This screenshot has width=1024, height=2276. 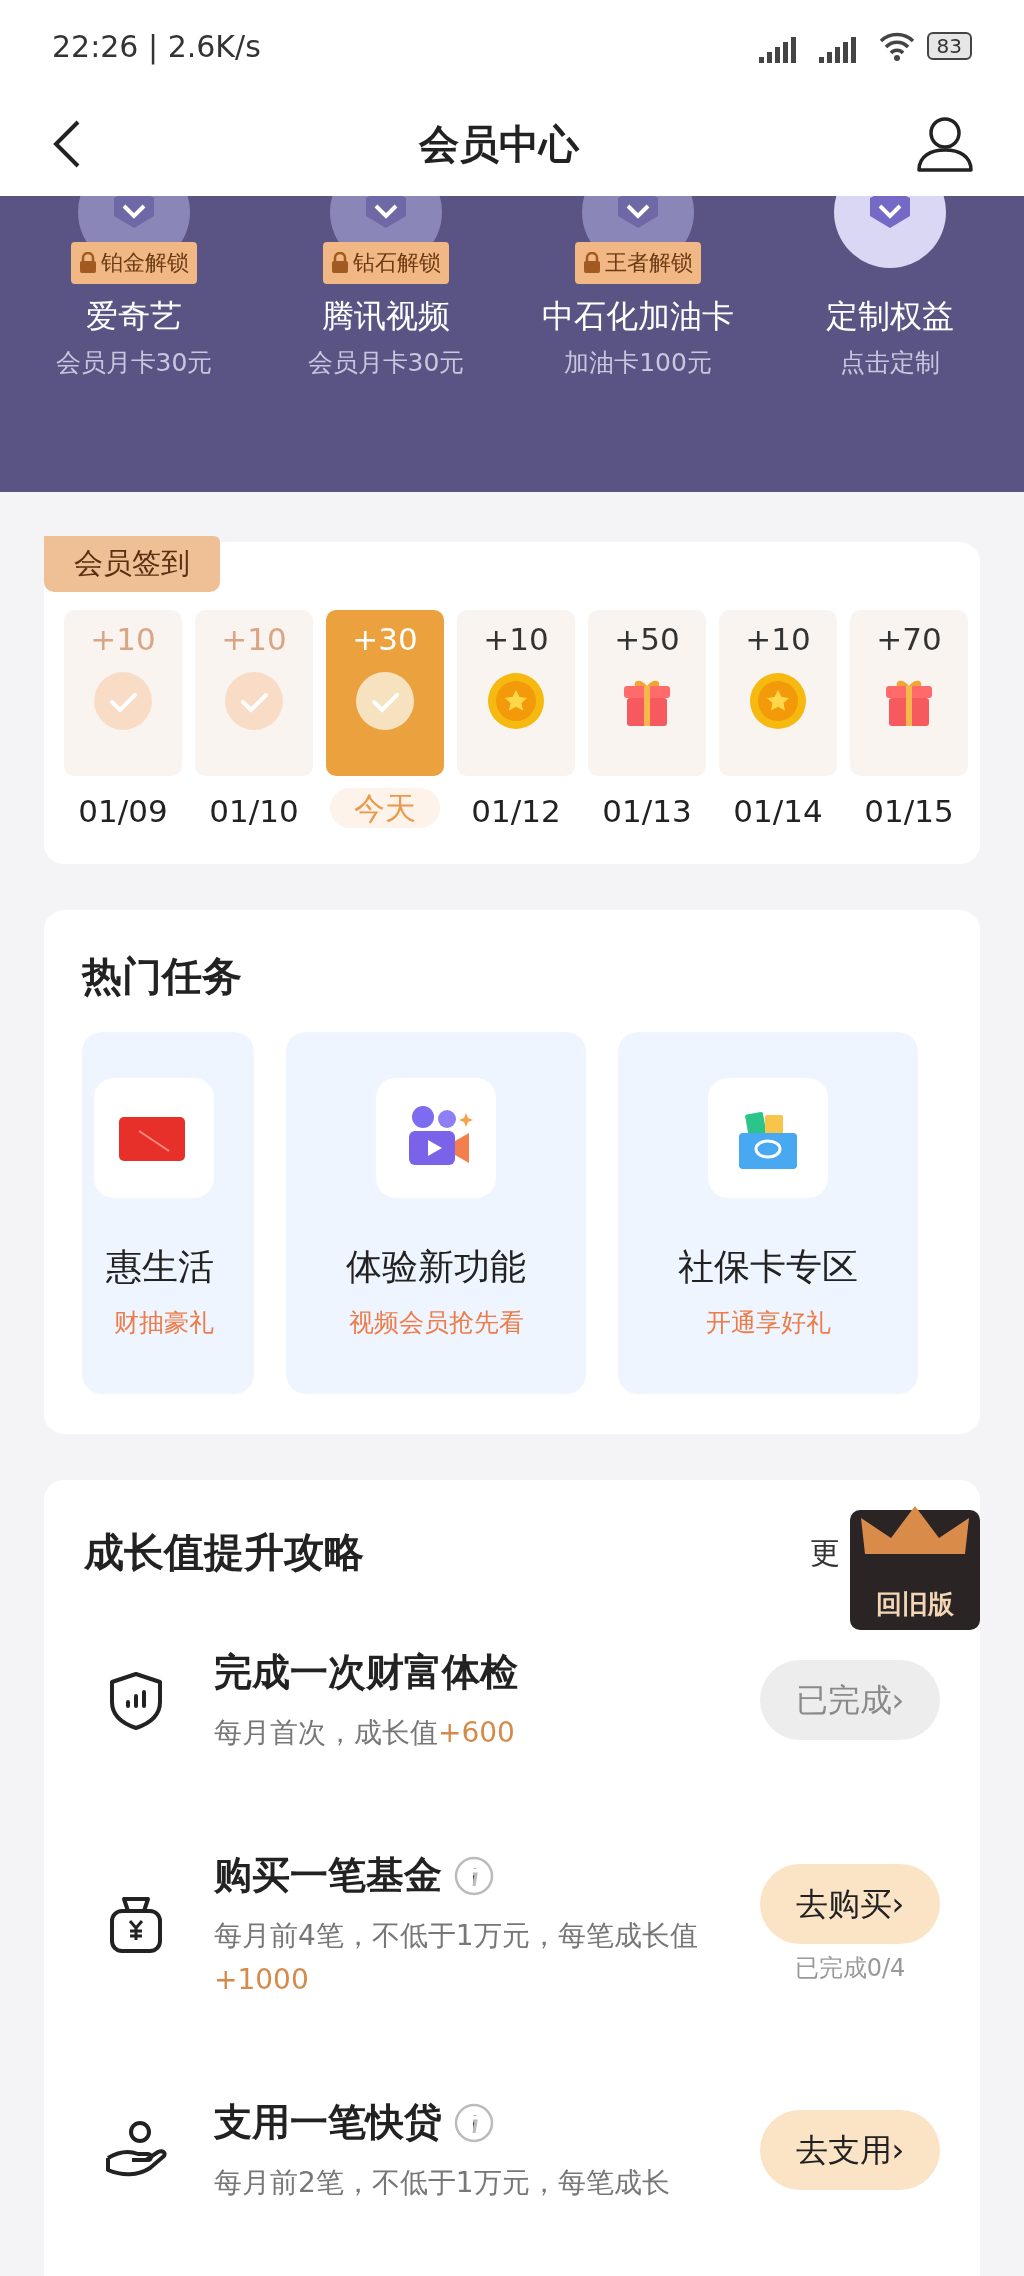 I want to click on task-desc: 财抽豪礼, so click(x=164, y=1323).